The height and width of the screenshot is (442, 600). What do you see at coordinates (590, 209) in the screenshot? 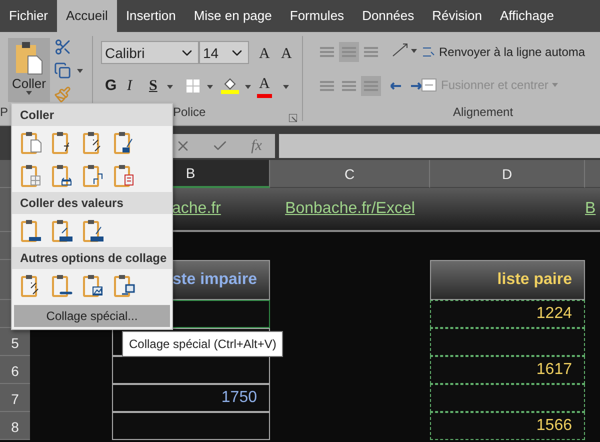
I see `website-link: B` at bounding box center [590, 209].